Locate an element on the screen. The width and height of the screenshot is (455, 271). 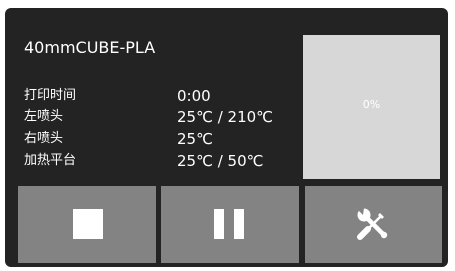
print-time-value: 0:00 is located at coordinates (194, 96).